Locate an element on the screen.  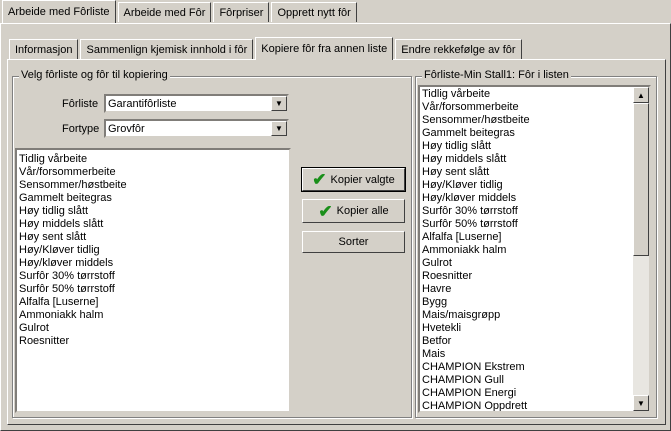
list-item: Mais is located at coordinates (526, 354).